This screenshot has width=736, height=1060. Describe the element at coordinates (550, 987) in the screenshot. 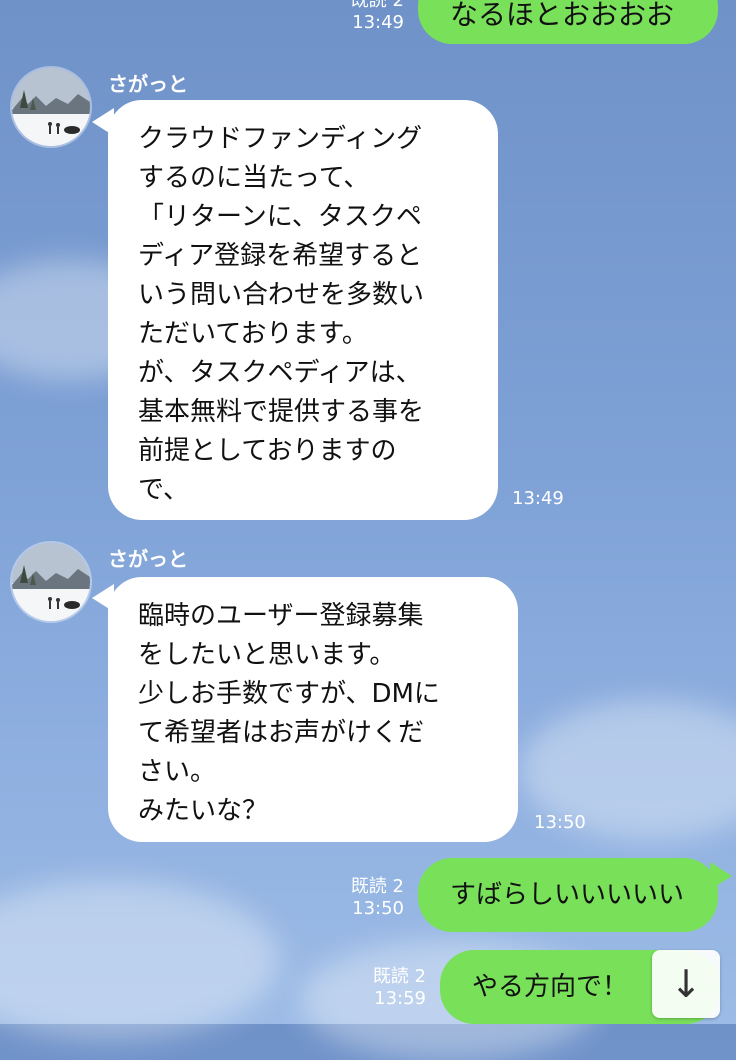

I see `message-text: やる方向で！` at that location.